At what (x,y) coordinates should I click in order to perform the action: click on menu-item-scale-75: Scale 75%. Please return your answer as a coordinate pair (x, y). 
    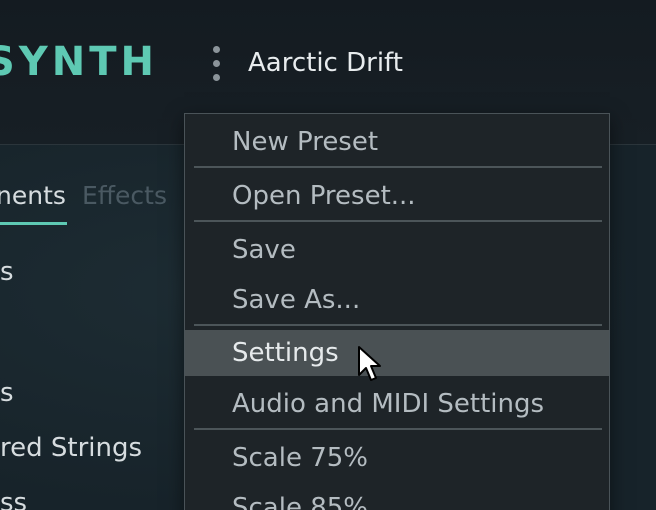
    Looking at the image, I should click on (397, 458).